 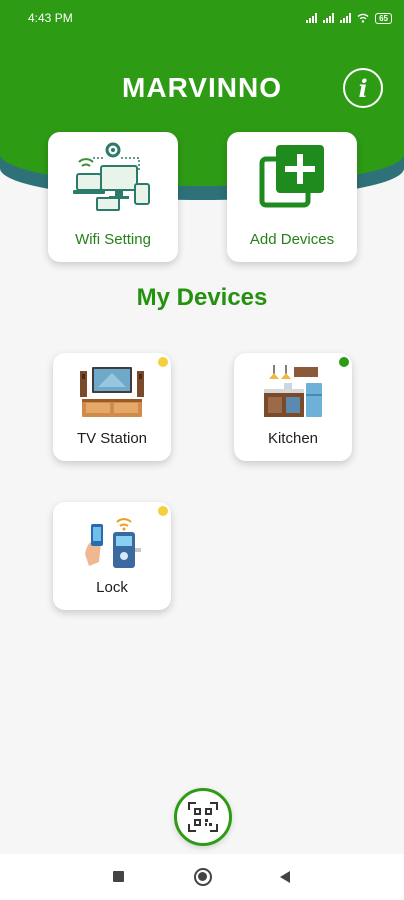 What do you see at coordinates (291, 176) in the screenshot?
I see `add-square-icon` at bounding box center [291, 176].